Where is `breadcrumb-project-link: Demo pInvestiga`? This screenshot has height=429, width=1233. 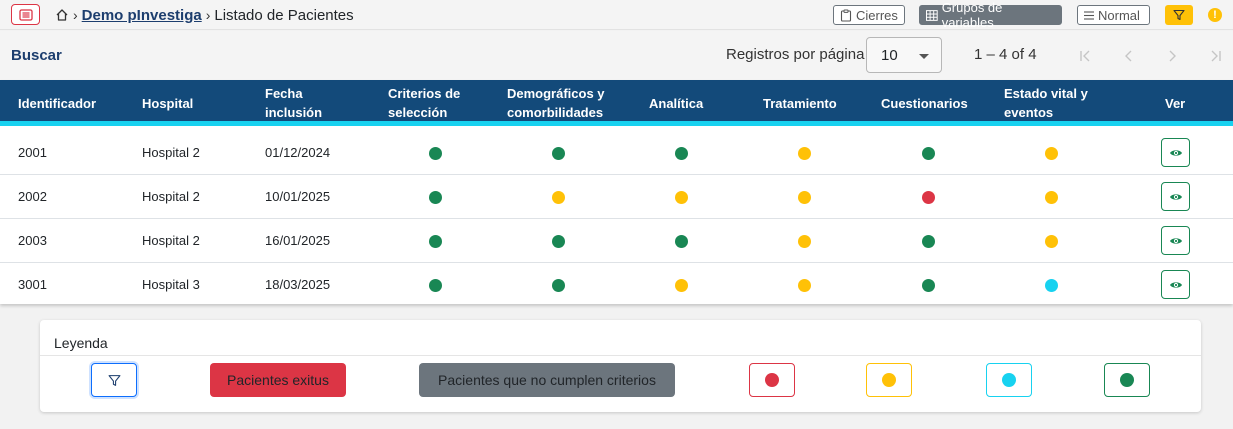 breadcrumb-project-link: Demo pInvestiga is located at coordinates (142, 15).